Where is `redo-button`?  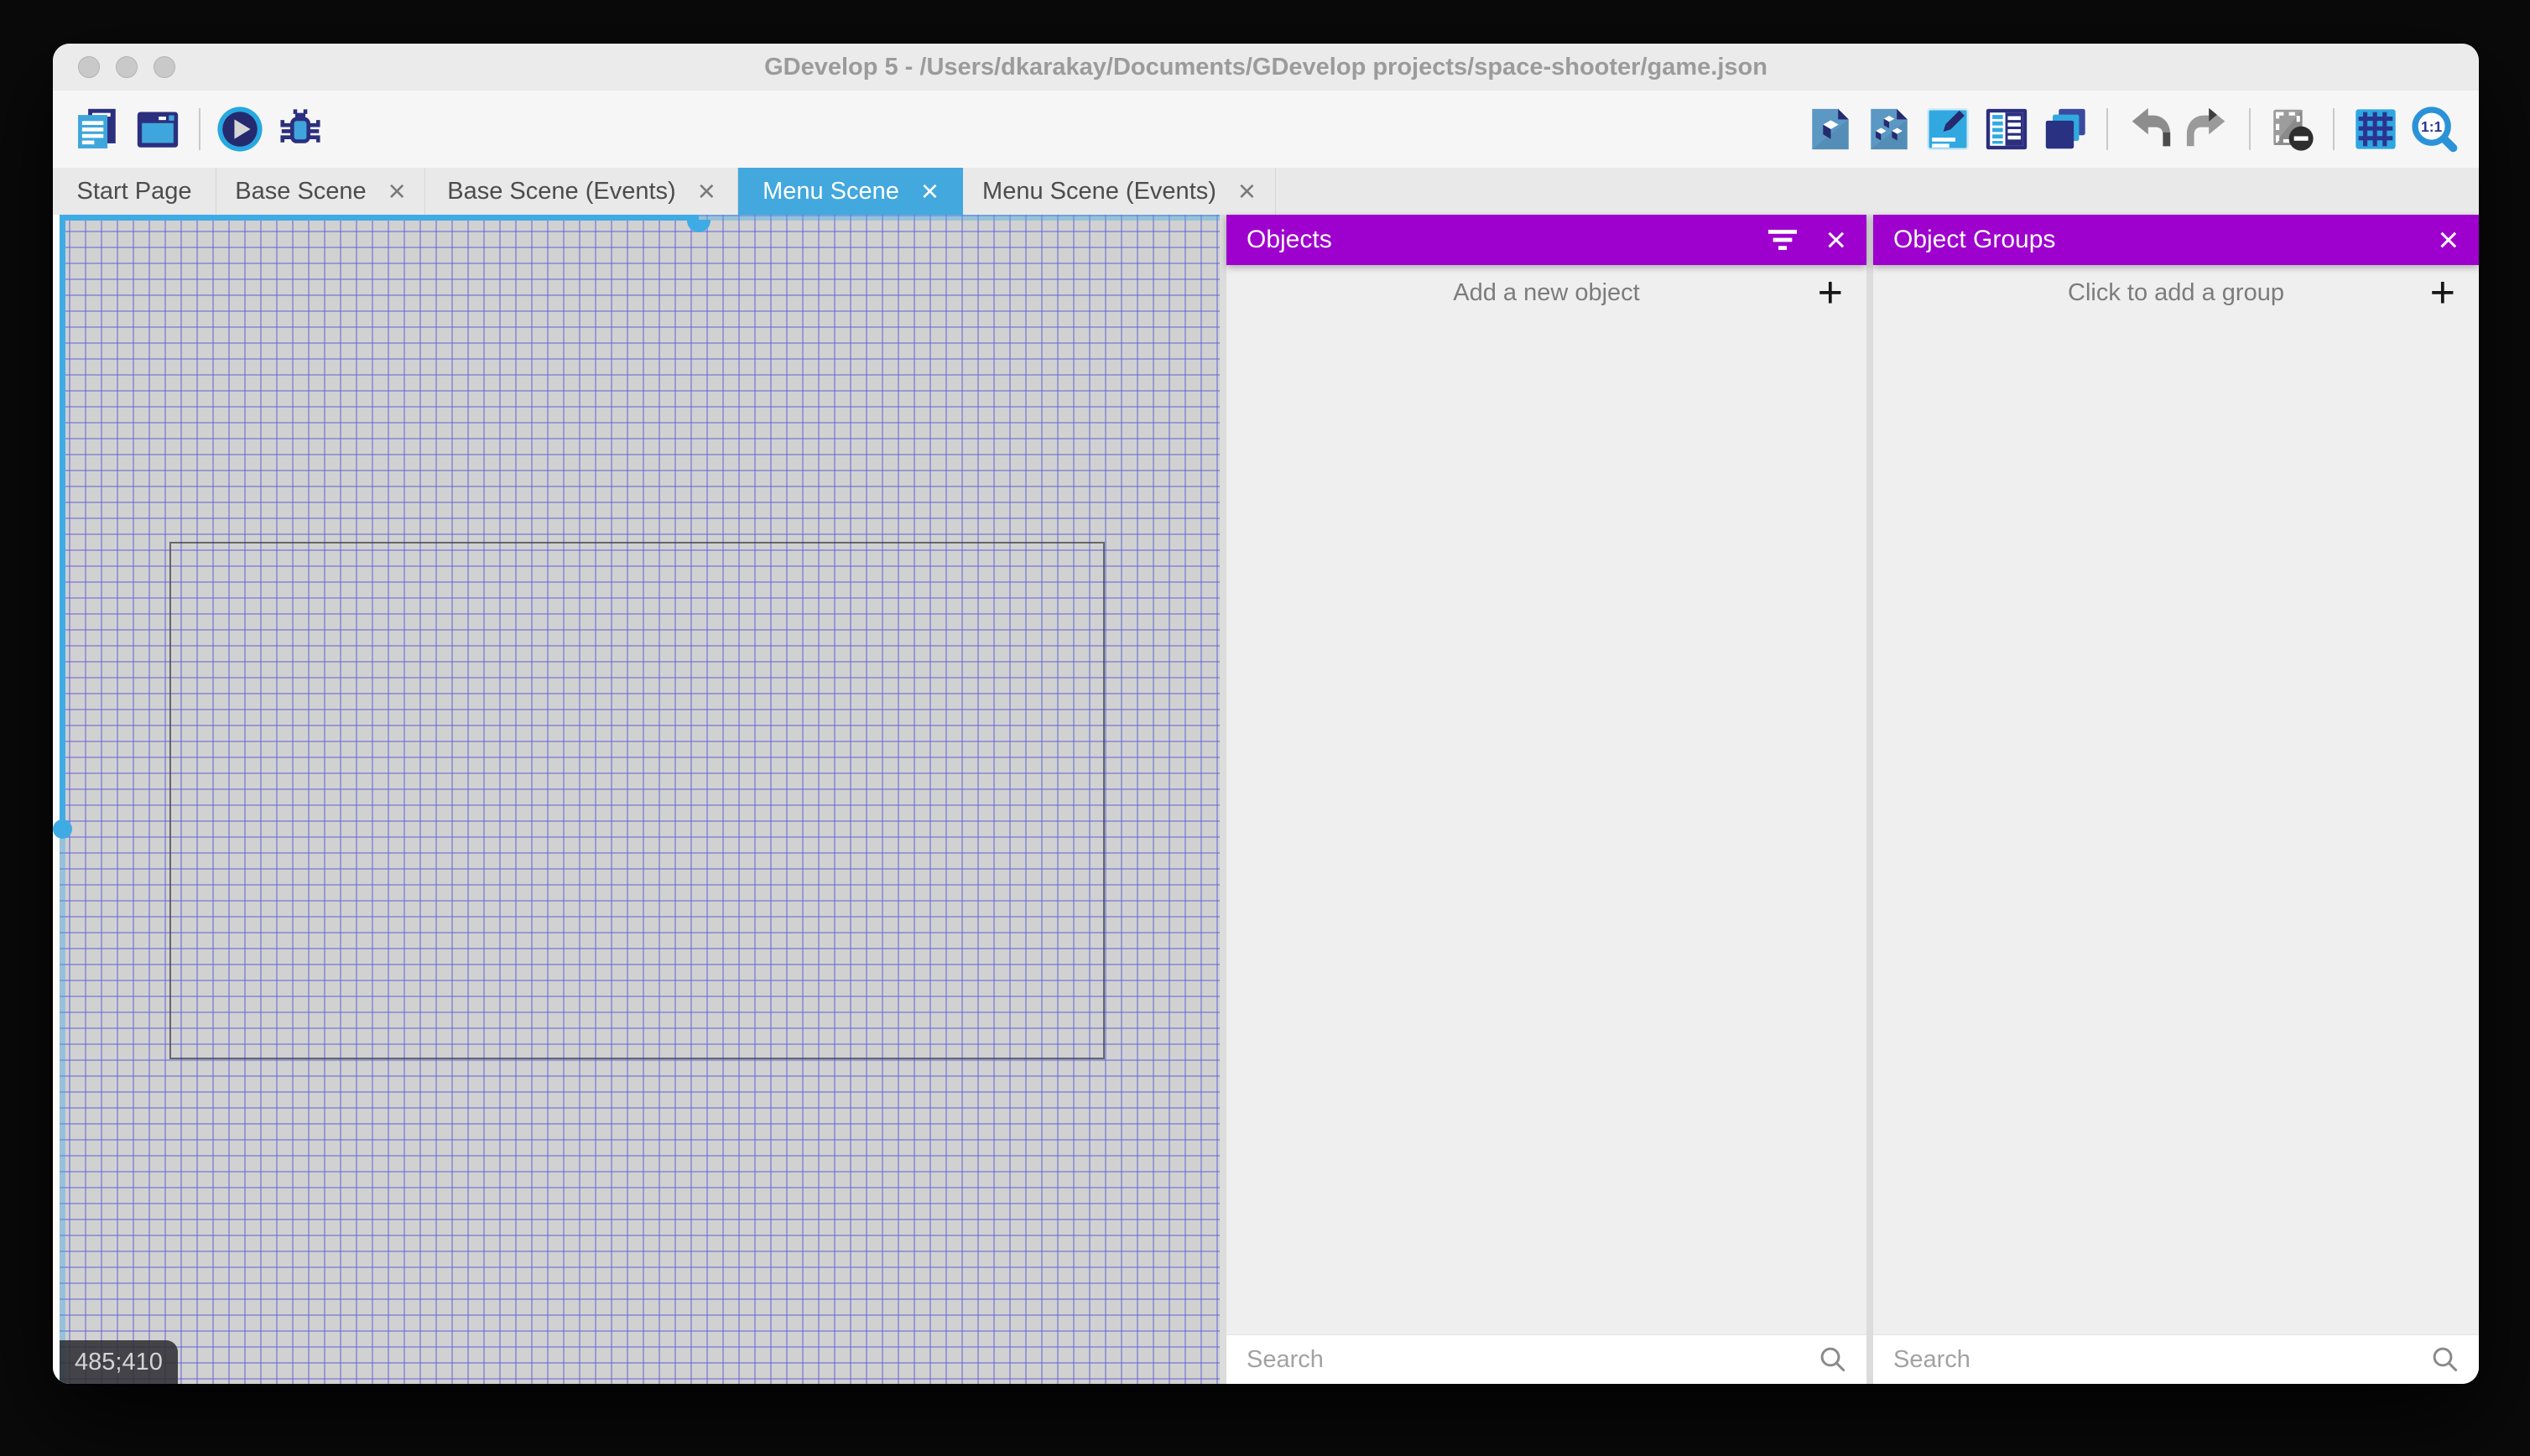
redo-button is located at coordinates (2208, 129).